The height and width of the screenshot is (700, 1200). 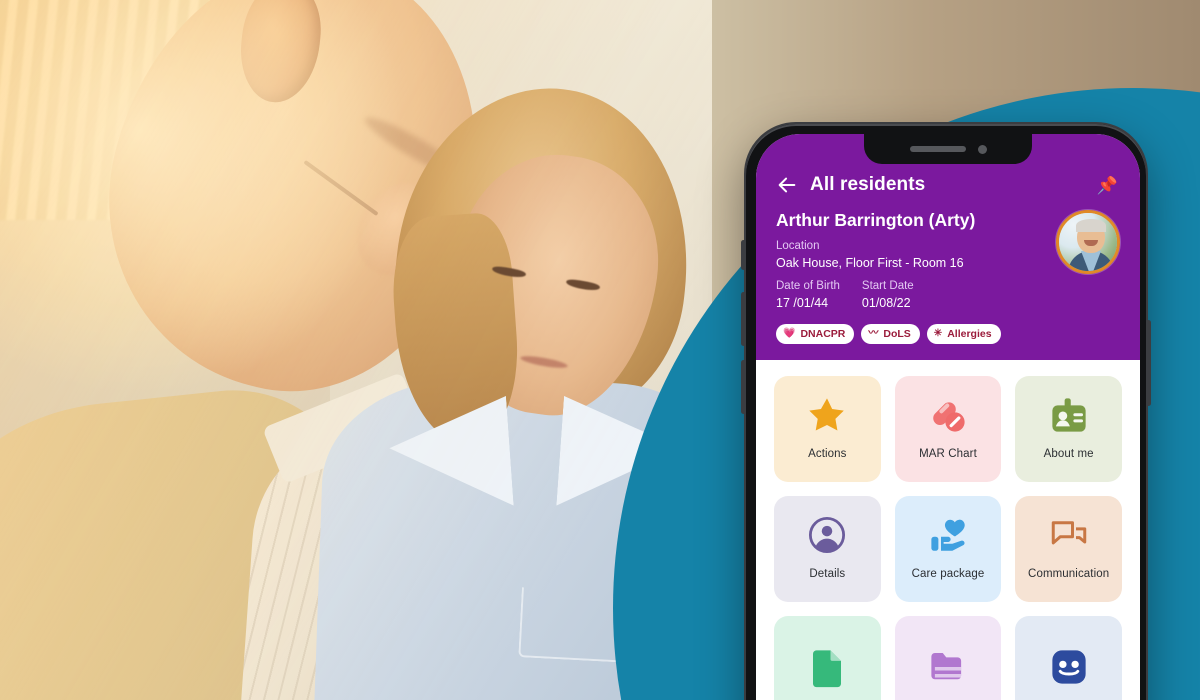 What do you see at coordinates (743, 255) in the screenshot?
I see `silencer-switch` at bounding box center [743, 255].